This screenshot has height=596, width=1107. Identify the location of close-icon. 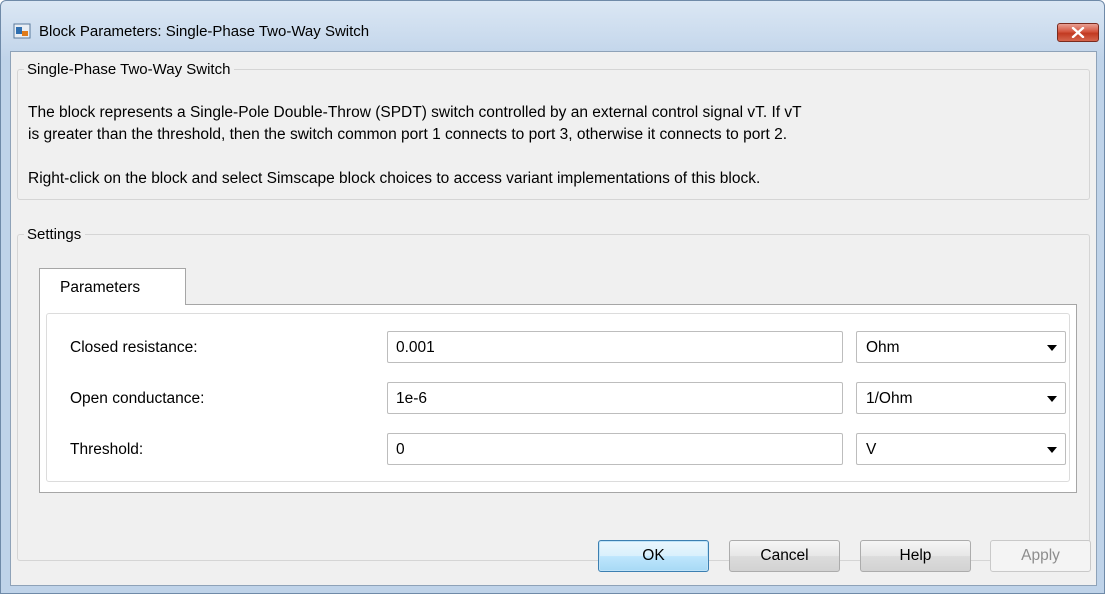
(1078, 32).